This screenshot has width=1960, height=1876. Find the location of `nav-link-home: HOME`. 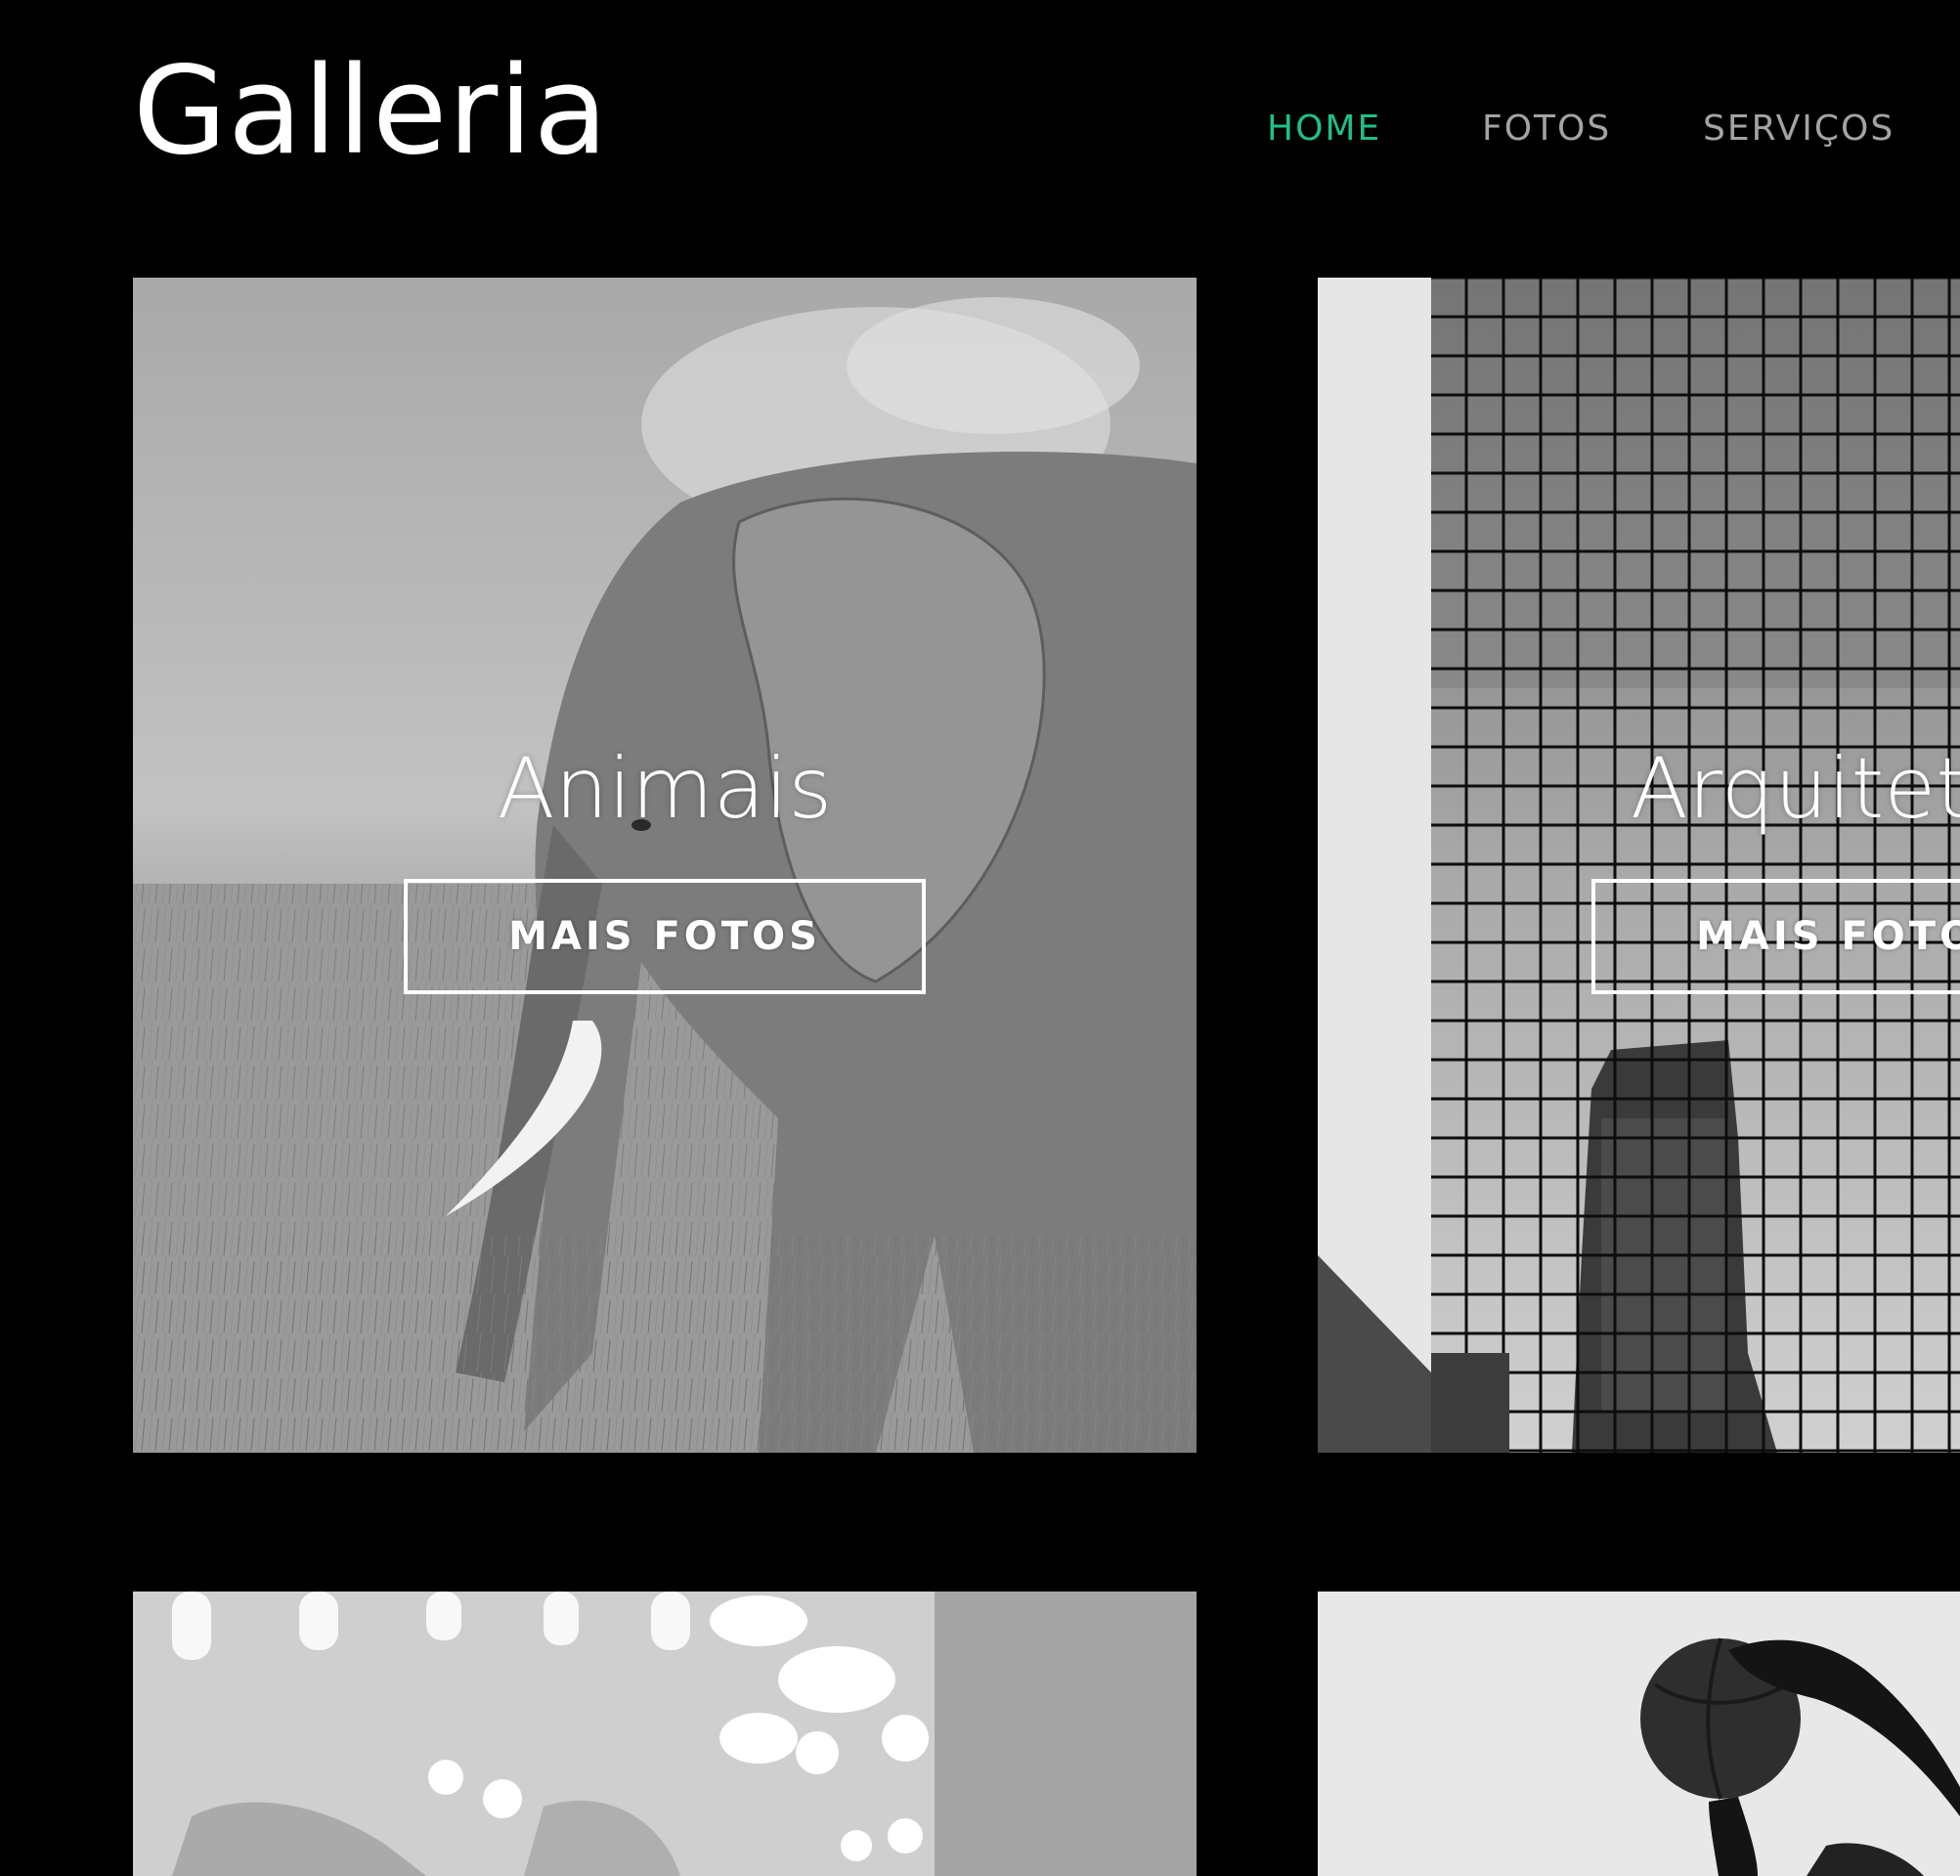

nav-link-home: HOME is located at coordinates (1324, 129).